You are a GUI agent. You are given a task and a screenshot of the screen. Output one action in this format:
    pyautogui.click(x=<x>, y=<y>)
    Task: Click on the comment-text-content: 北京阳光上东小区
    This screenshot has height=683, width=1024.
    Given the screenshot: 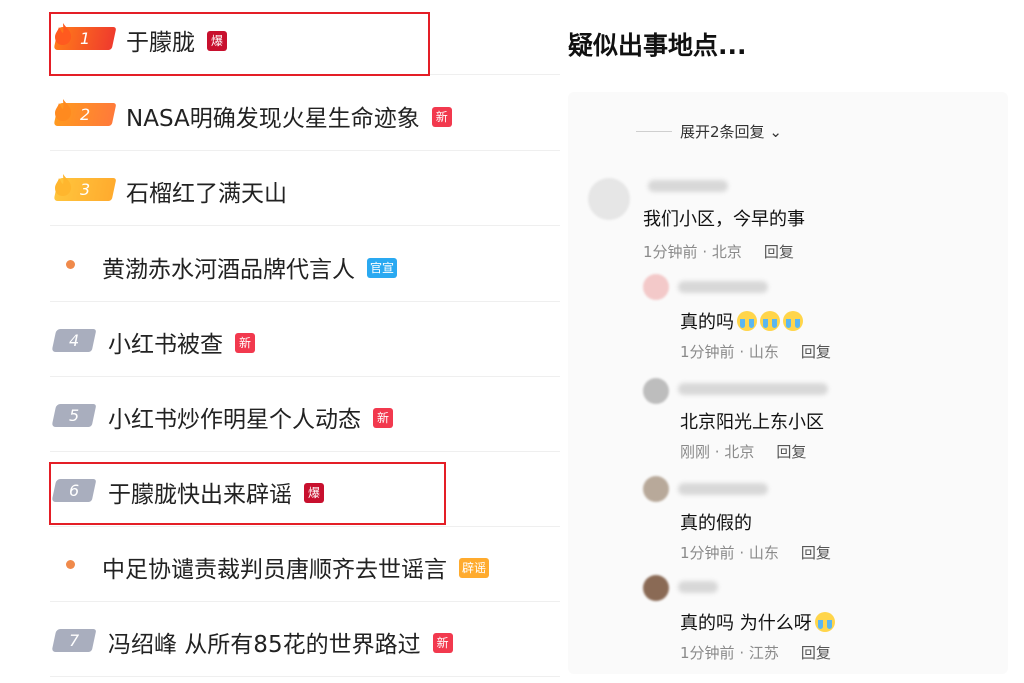 What is the action you would take?
    pyautogui.click(x=752, y=422)
    